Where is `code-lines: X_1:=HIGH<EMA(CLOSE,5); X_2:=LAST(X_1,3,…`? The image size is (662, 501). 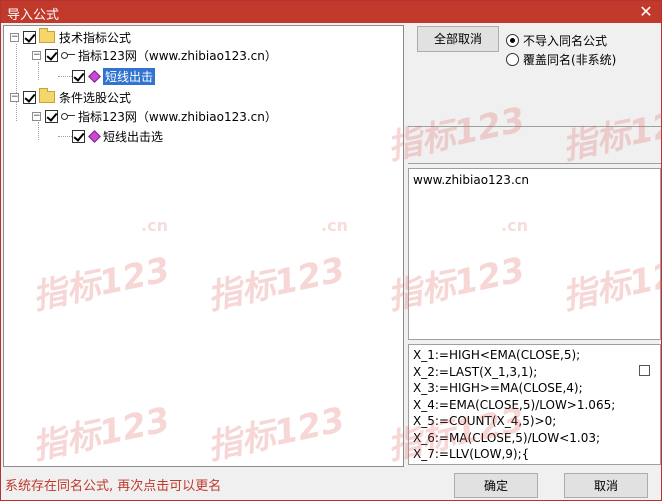
code-lines: X_1:=HIGH<EMA(CLOSE,5); X_2:=LAST(X_1,3,… is located at coordinates (514, 405).